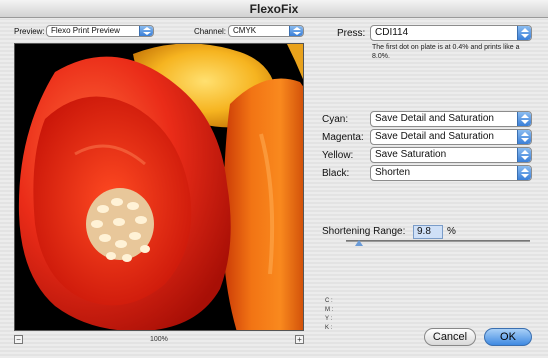 The height and width of the screenshot is (358, 548). I want to click on press-select: CDI114, so click(451, 33).